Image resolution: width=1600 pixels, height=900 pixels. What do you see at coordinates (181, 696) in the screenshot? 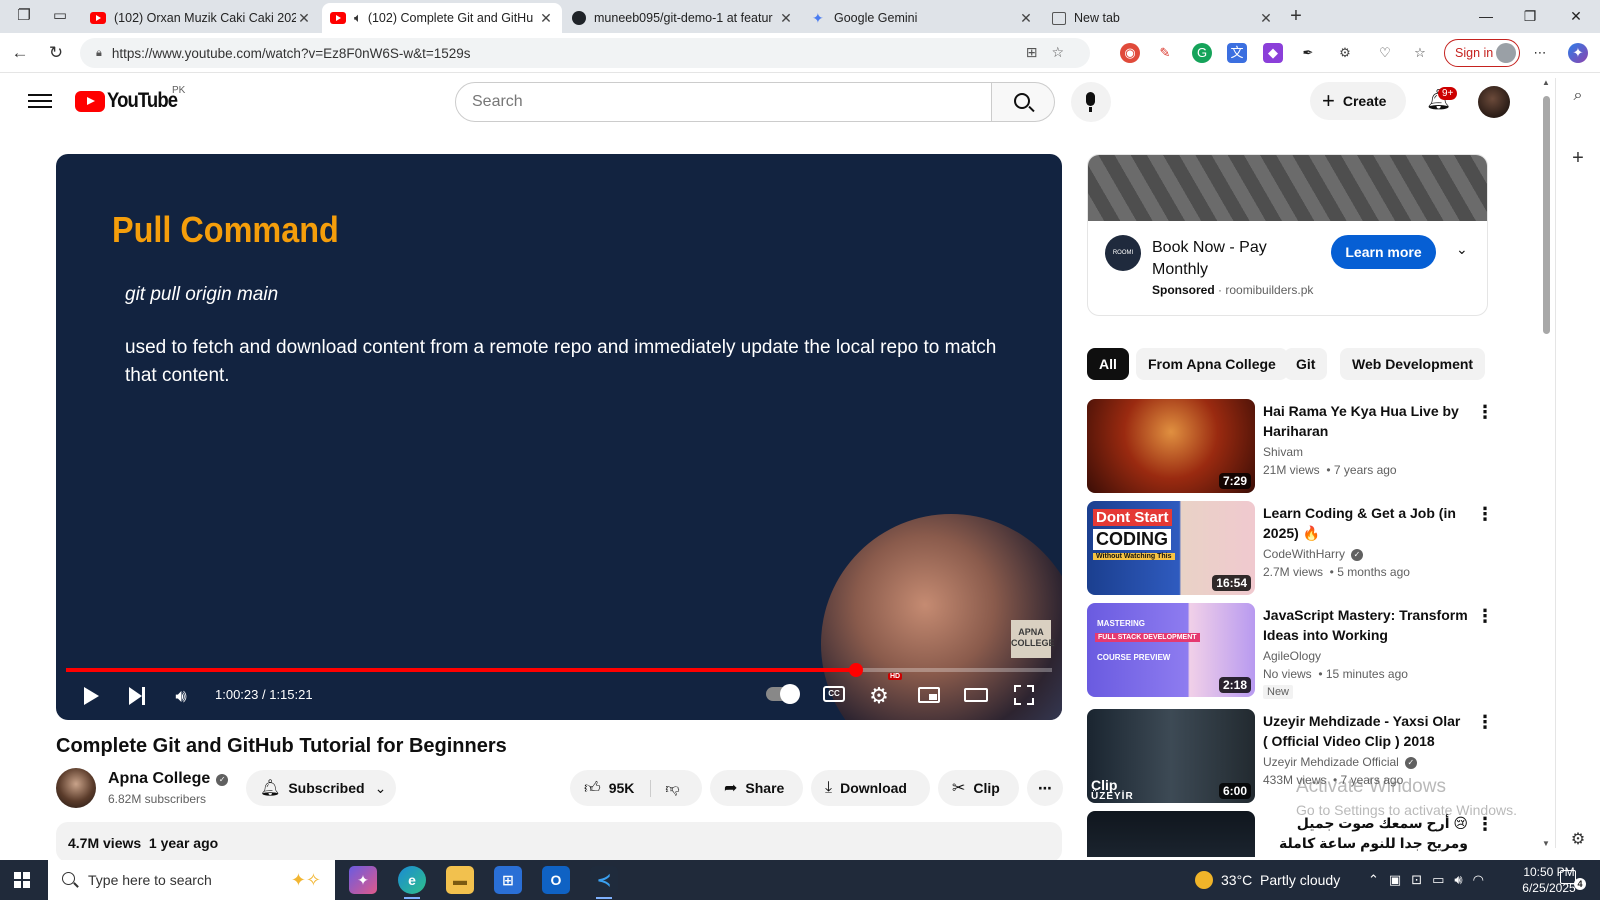
I see `volume-icon: 🔊︎` at bounding box center [181, 696].